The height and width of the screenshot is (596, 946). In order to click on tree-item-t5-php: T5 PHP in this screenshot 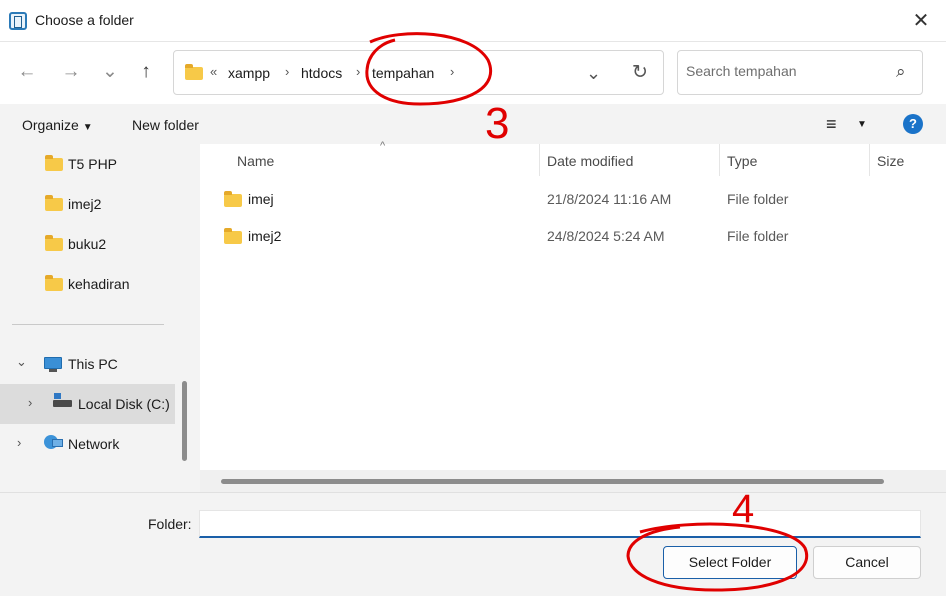, I will do `click(87, 164)`.